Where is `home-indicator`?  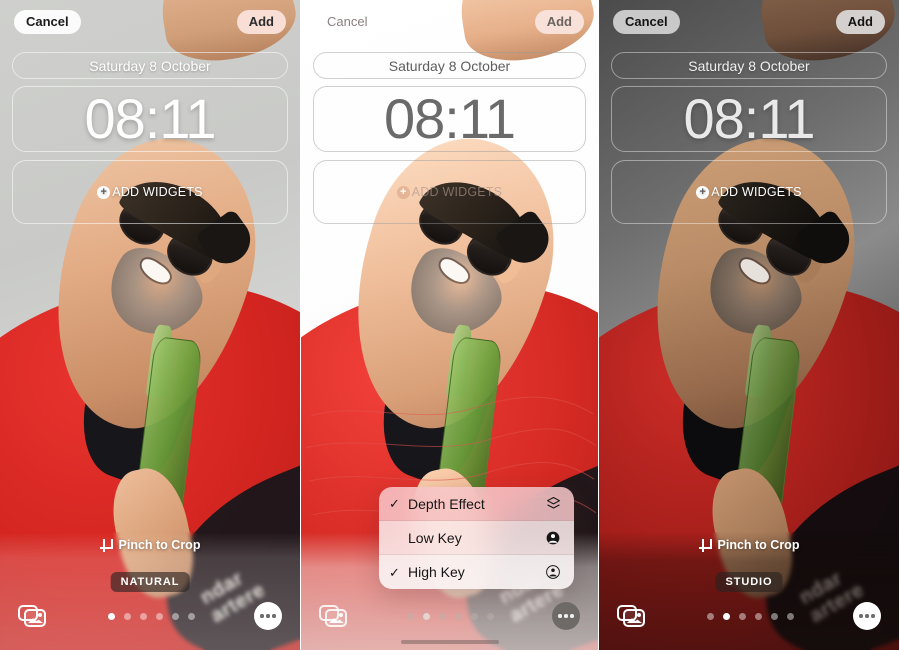 home-indicator is located at coordinates (449, 642).